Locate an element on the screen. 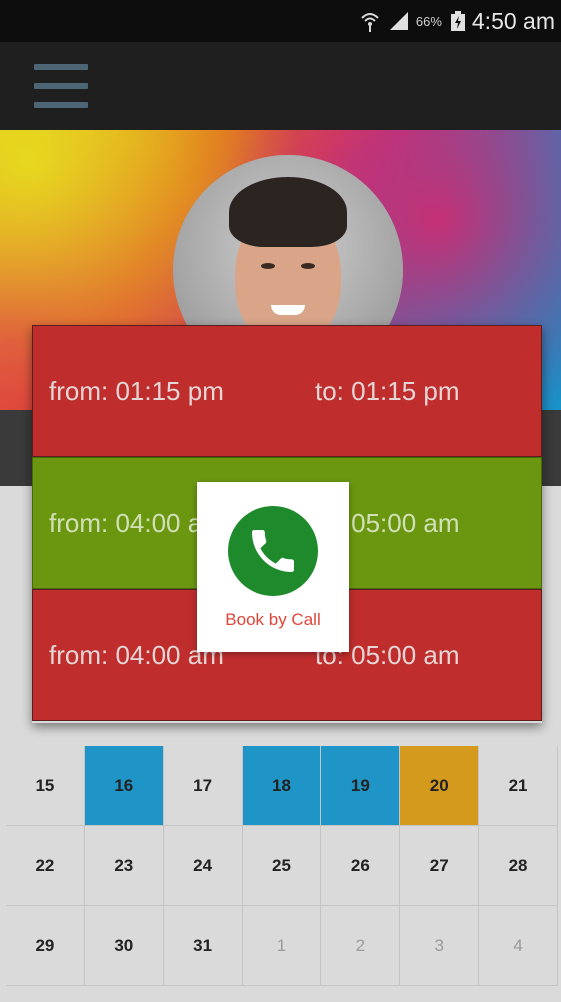 This screenshot has width=561, height=1002. calendar-day: 19 is located at coordinates (361, 786).